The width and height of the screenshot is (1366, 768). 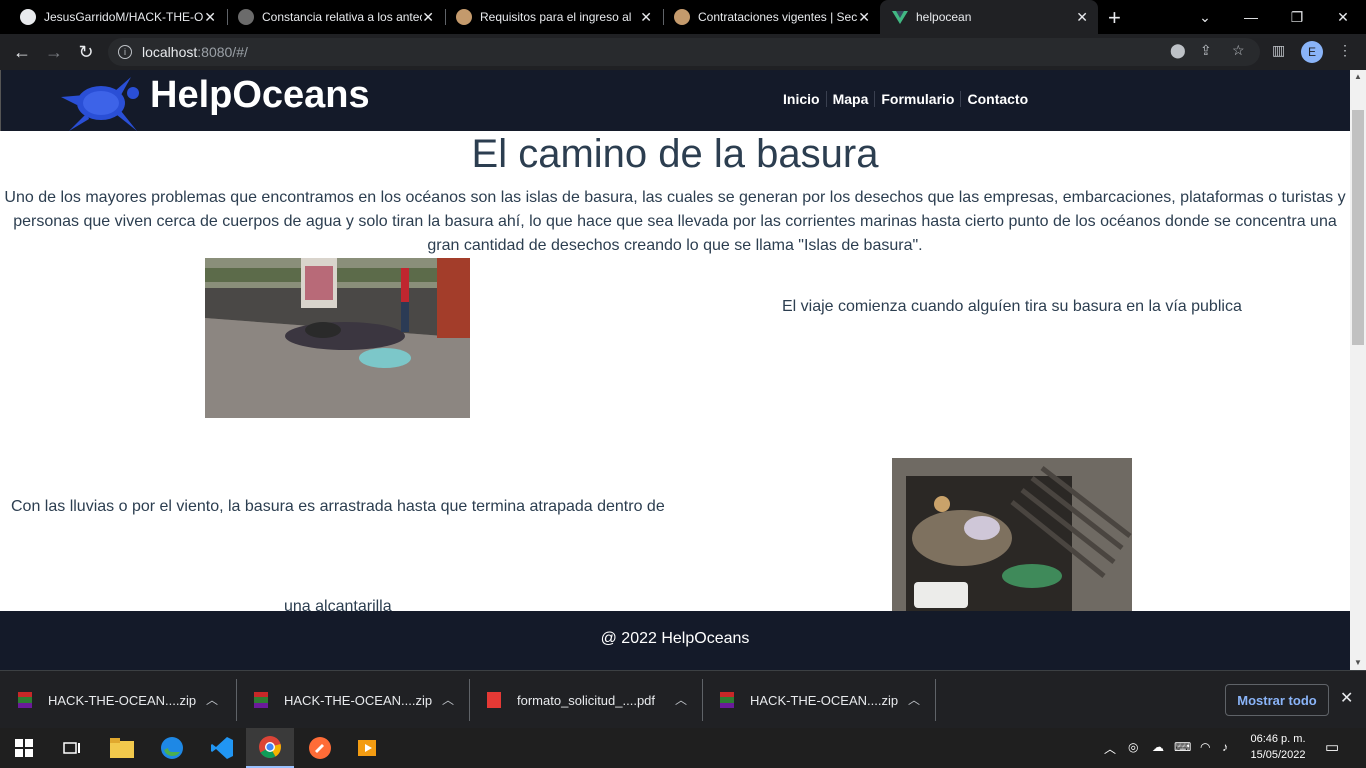 What do you see at coordinates (553, 17) in the screenshot?
I see `tab-requisitos: Requisitos para el ingreso al ✕` at bounding box center [553, 17].